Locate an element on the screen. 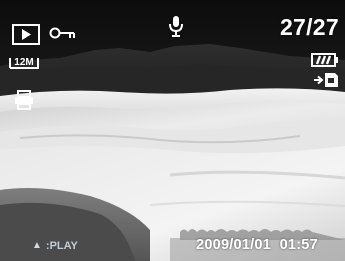  up-arrow-icon: ▲ is located at coordinates (37, 245).